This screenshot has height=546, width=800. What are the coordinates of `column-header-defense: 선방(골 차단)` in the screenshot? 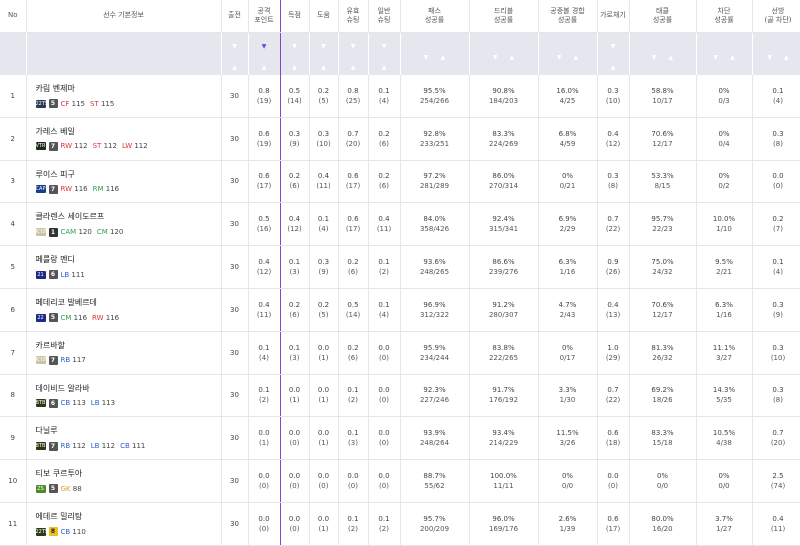 It's located at (776, 16).